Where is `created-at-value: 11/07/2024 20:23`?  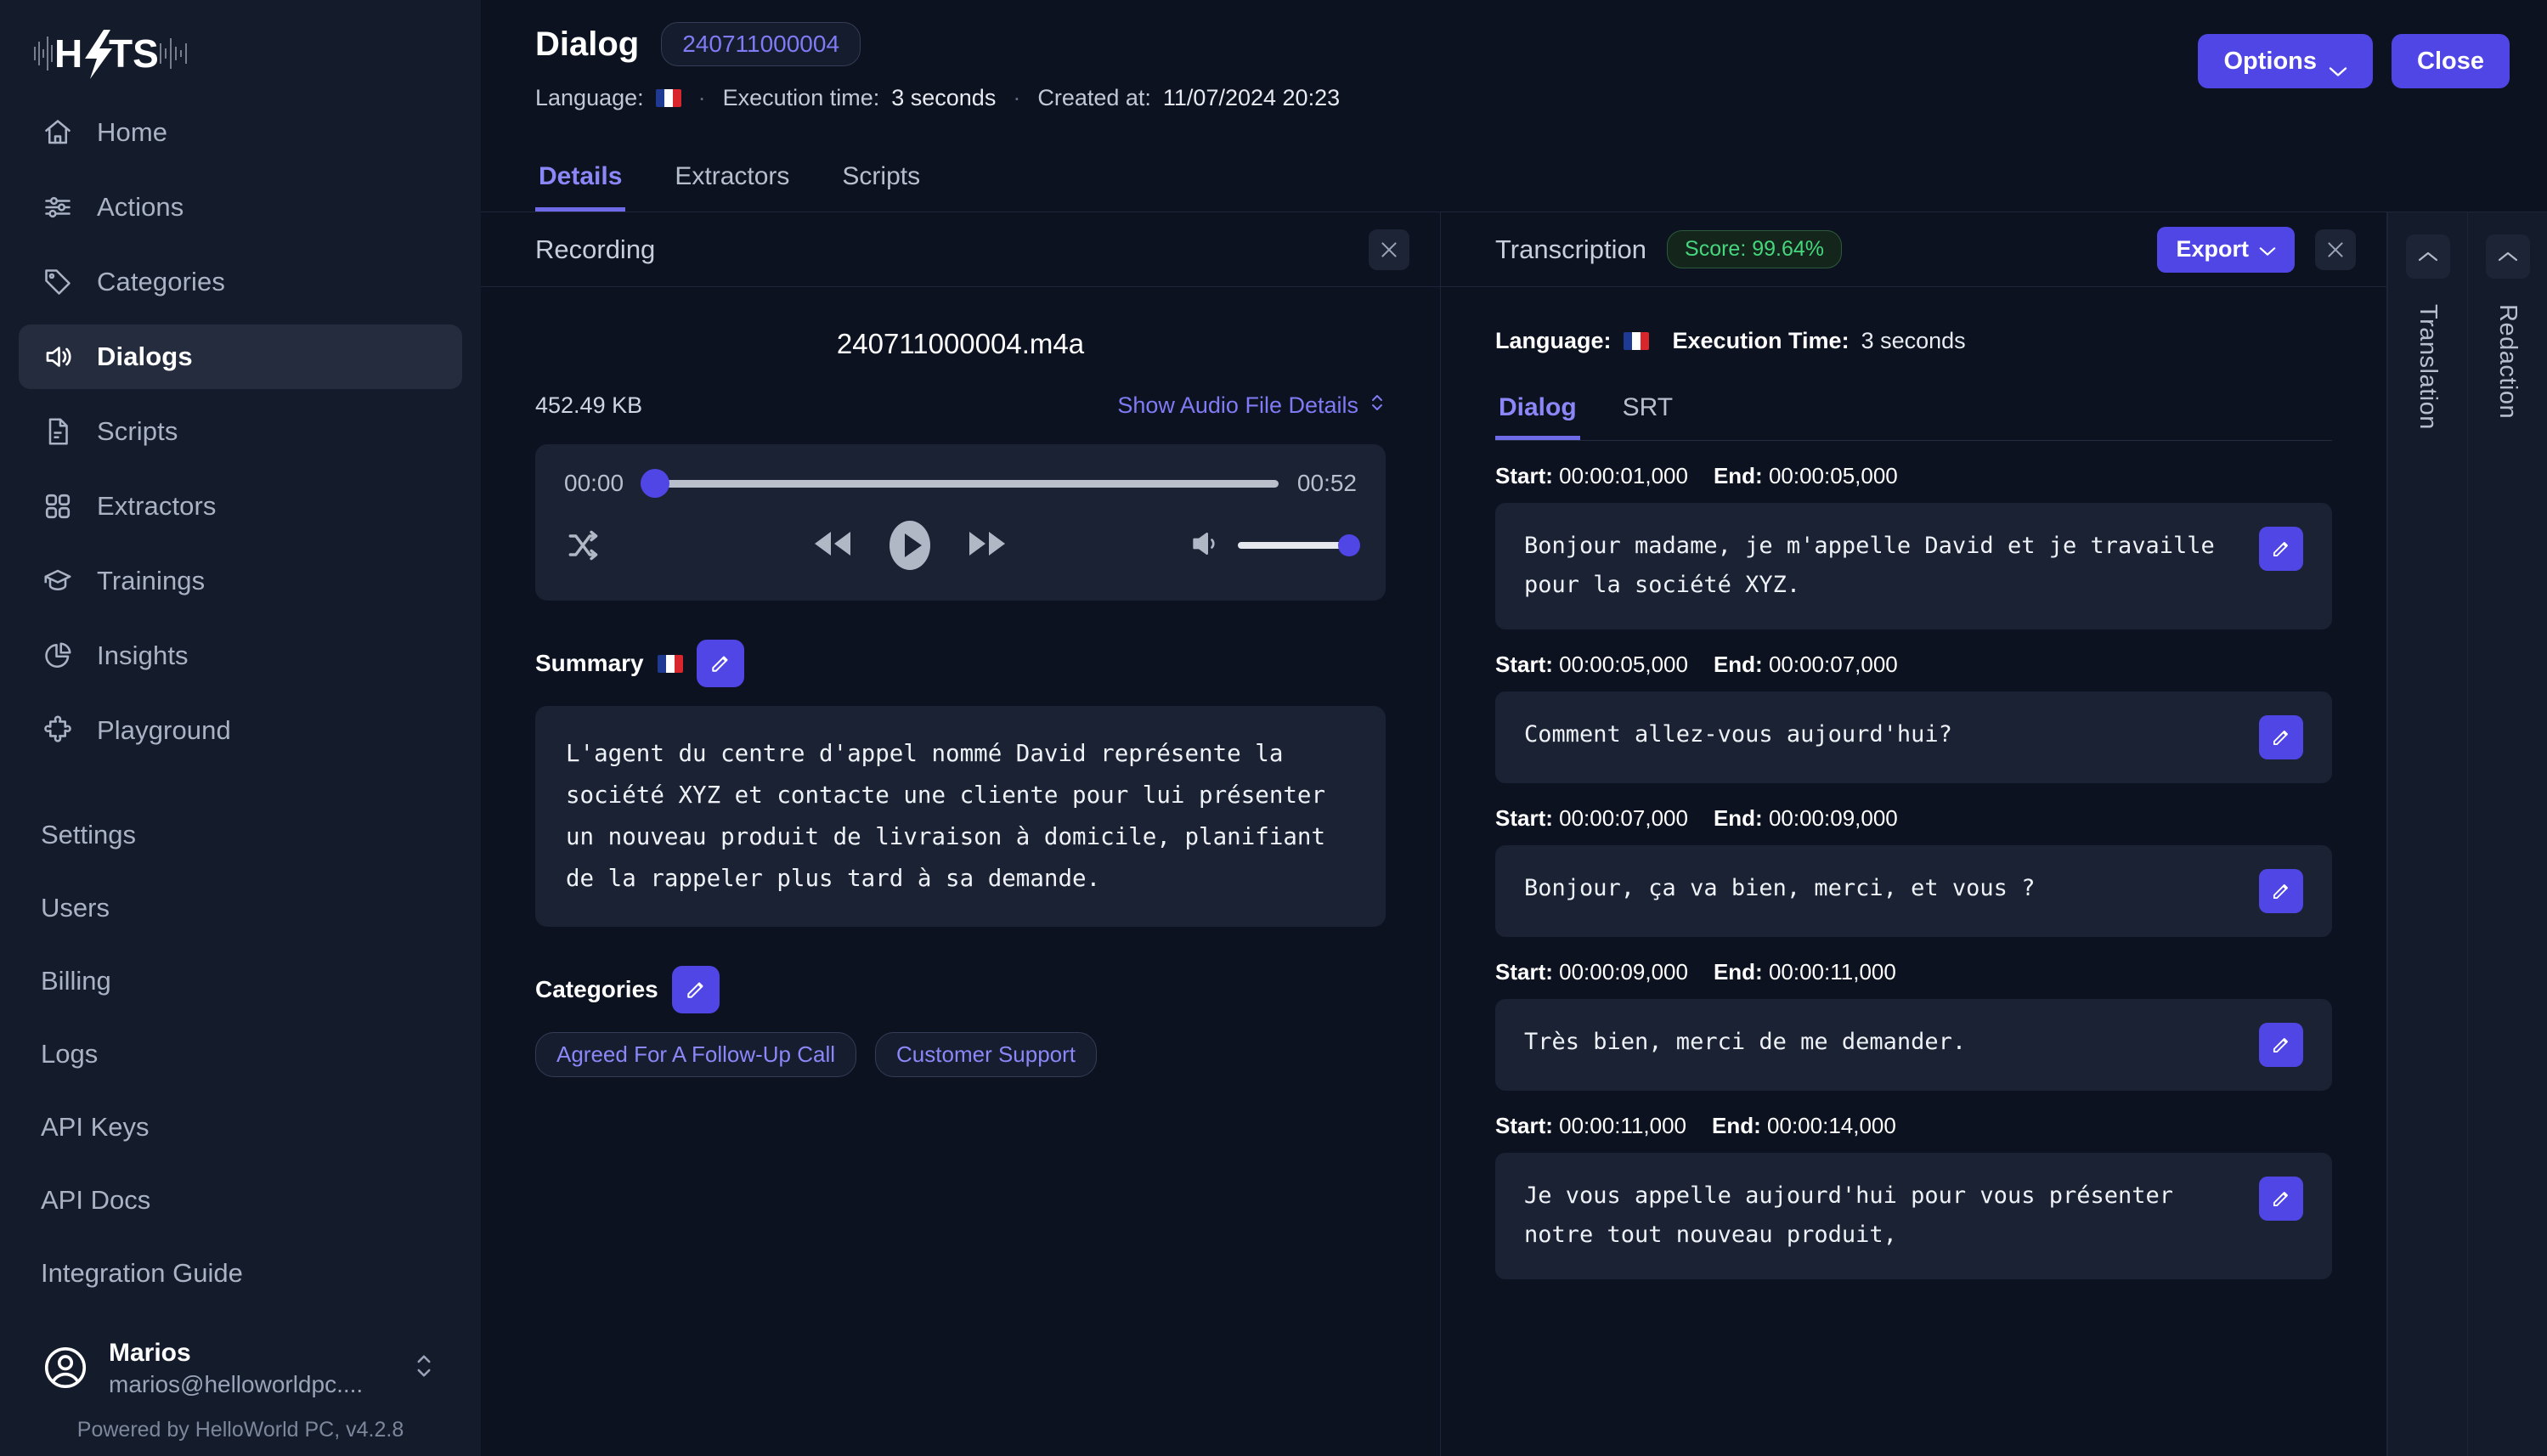 created-at-value: 11/07/2024 20:23 is located at coordinates (1252, 98).